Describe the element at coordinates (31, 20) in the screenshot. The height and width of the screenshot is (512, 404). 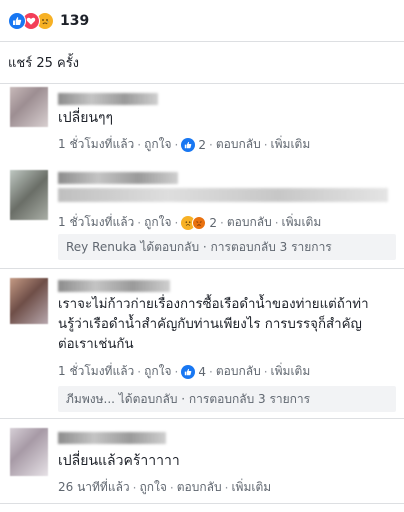
I see `reaction-icons` at that location.